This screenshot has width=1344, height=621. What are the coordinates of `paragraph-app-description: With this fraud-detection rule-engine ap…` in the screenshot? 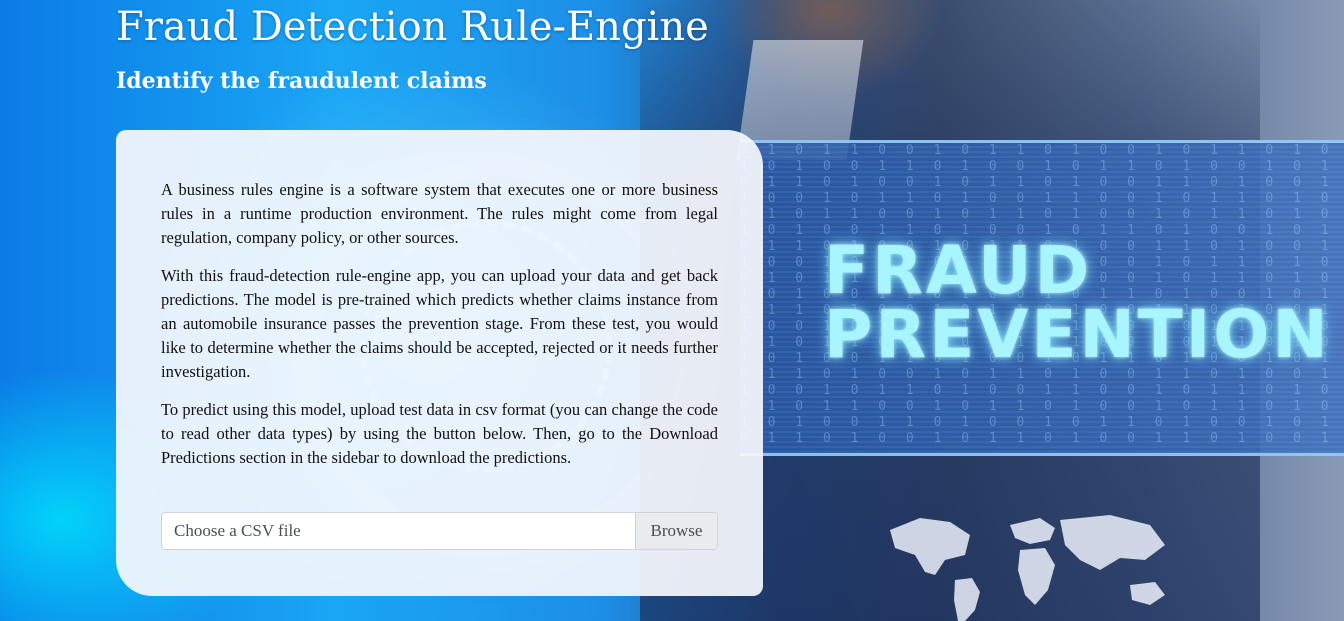 It's located at (439, 323).